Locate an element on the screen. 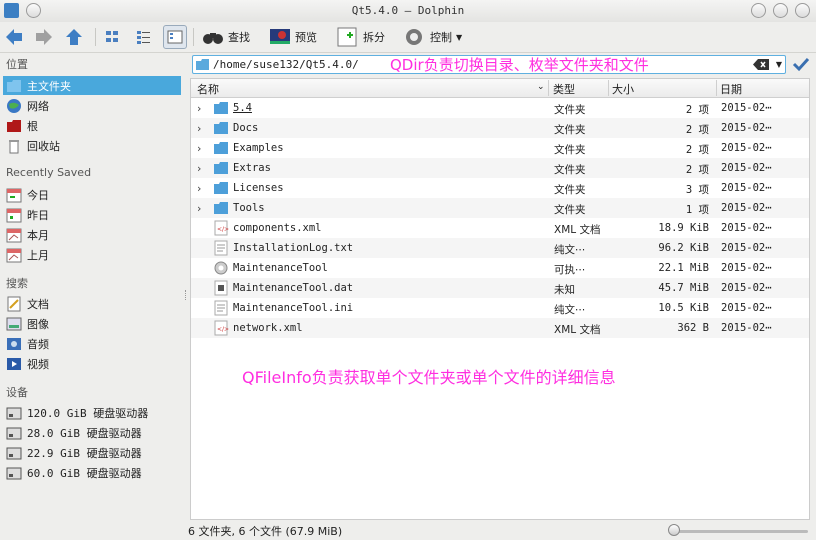 The width and height of the screenshot is (816, 540). recent-today: 今日 is located at coordinates (92, 194).